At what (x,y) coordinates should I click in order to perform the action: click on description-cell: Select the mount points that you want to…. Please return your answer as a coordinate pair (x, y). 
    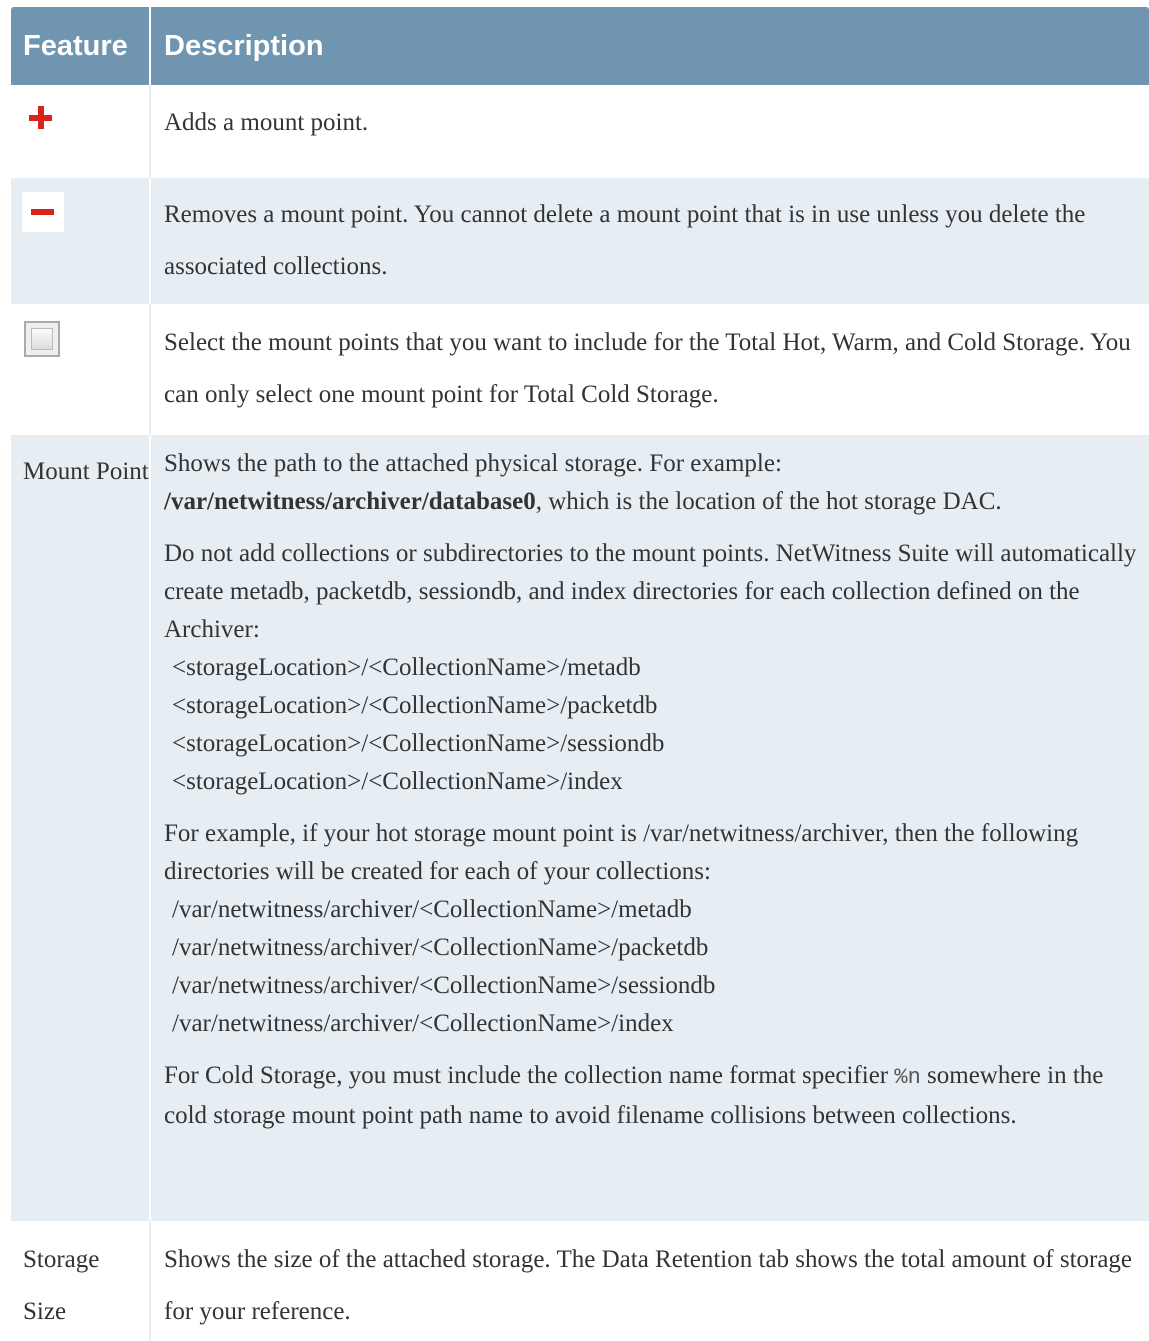
    Looking at the image, I should click on (647, 368).